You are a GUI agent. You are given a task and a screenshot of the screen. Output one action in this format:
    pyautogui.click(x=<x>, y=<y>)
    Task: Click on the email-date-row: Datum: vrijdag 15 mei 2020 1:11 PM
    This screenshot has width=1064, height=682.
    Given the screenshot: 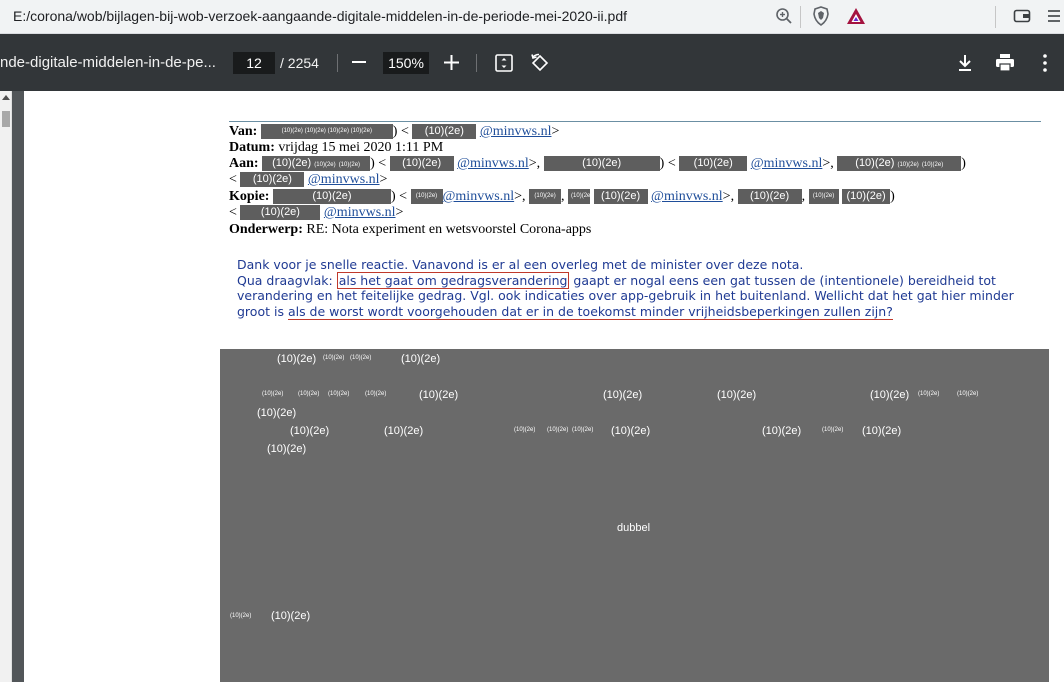 What is the action you would take?
    pyautogui.click(x=336, y=147)
    